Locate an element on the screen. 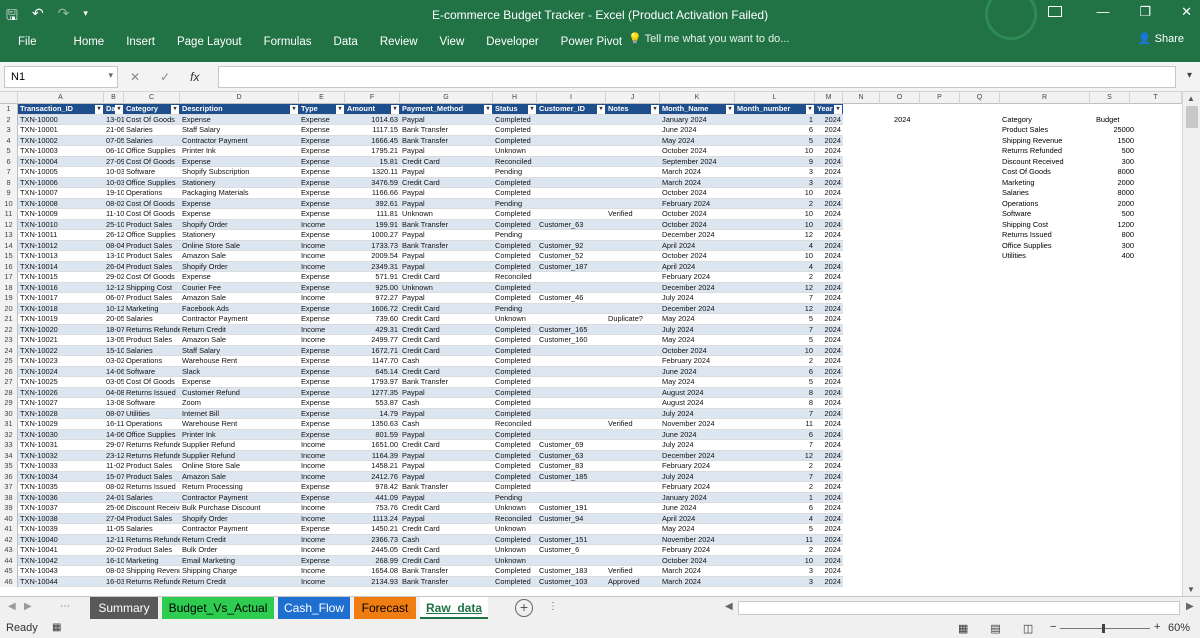 Image resolution: width=1200 pixels, height=638 pixels. table-cell: 111.81 is located at coordinates (372, 214).